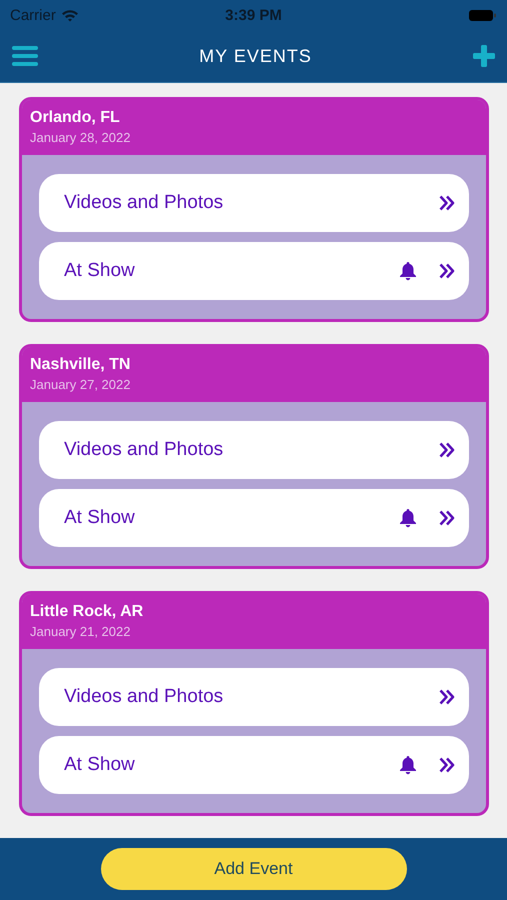 This screenshot has width=507, height=900. I want to click on clock-time: 3:39 PM, so click(253, 15).